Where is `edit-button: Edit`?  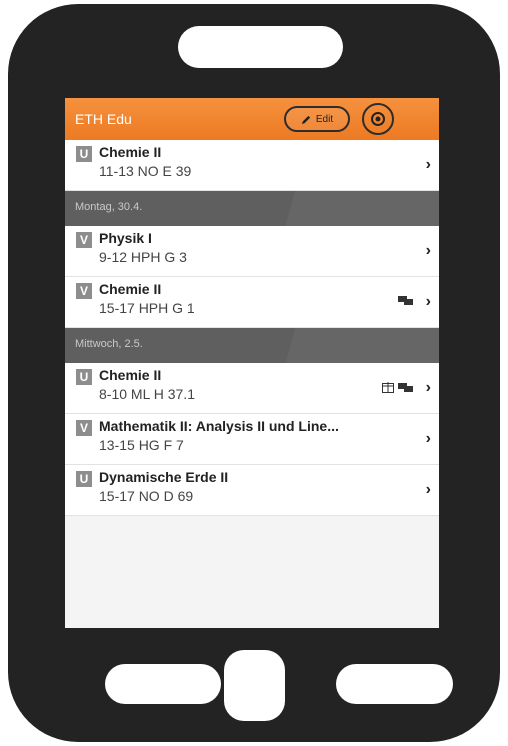 edit-button: Edit is located at coordinates (317, 119).